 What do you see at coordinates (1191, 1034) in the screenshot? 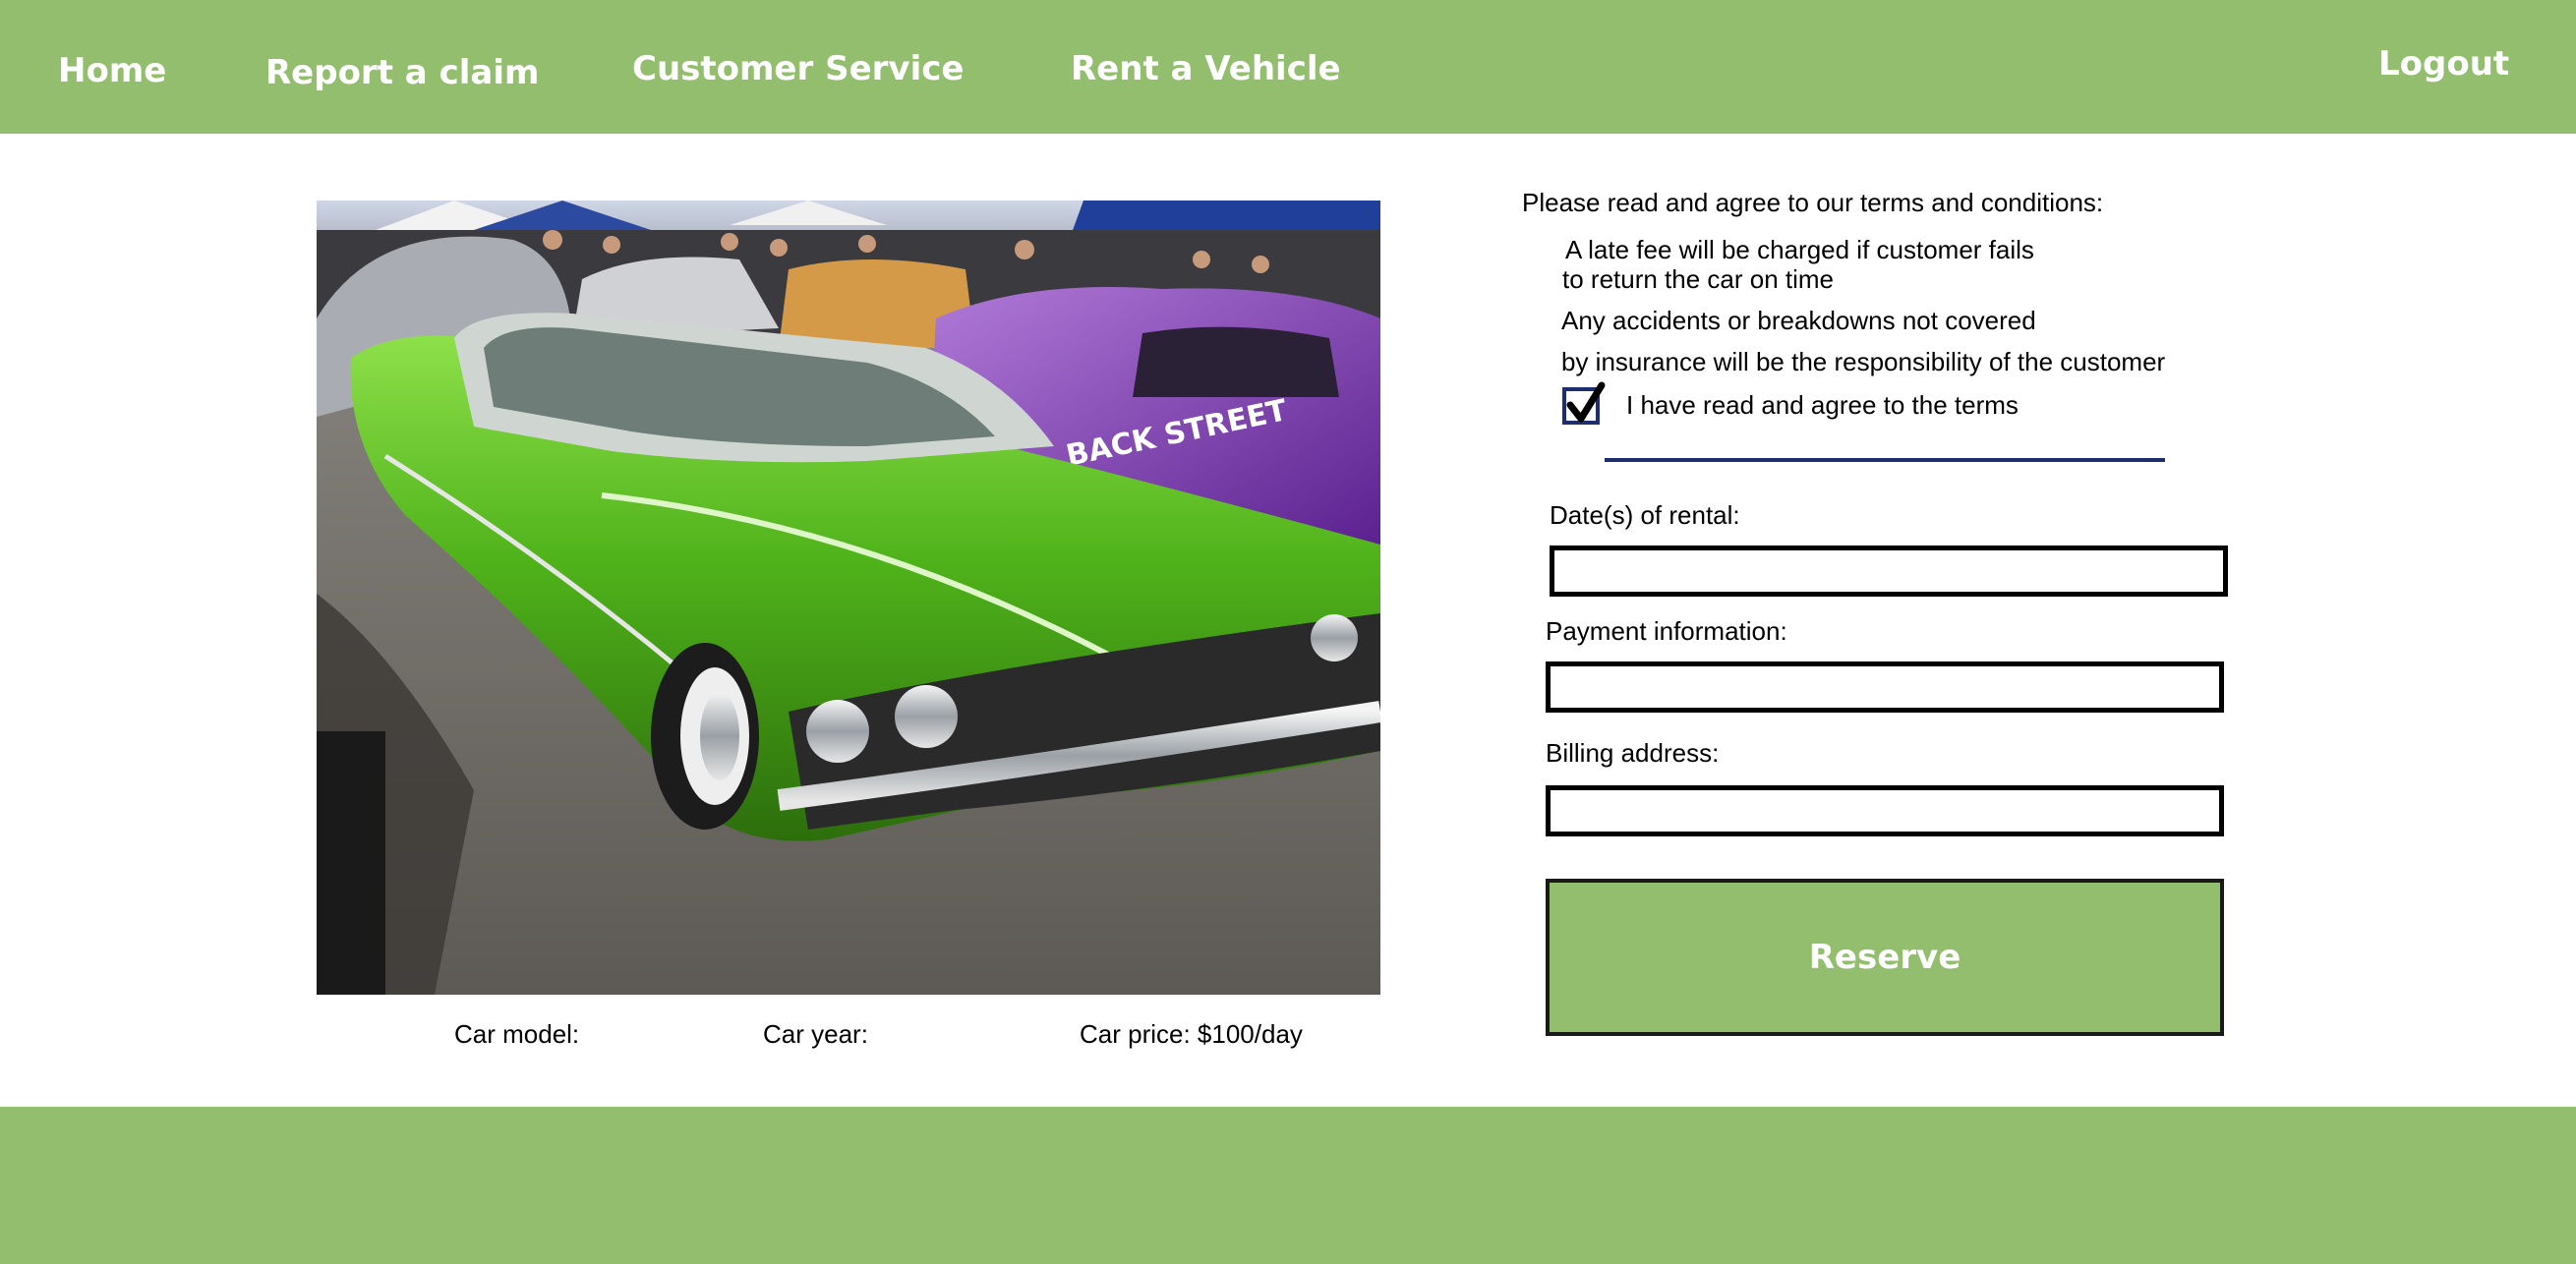
I see `car-price-label: Car price: $100/day` at bounding box center [1191, 1034].